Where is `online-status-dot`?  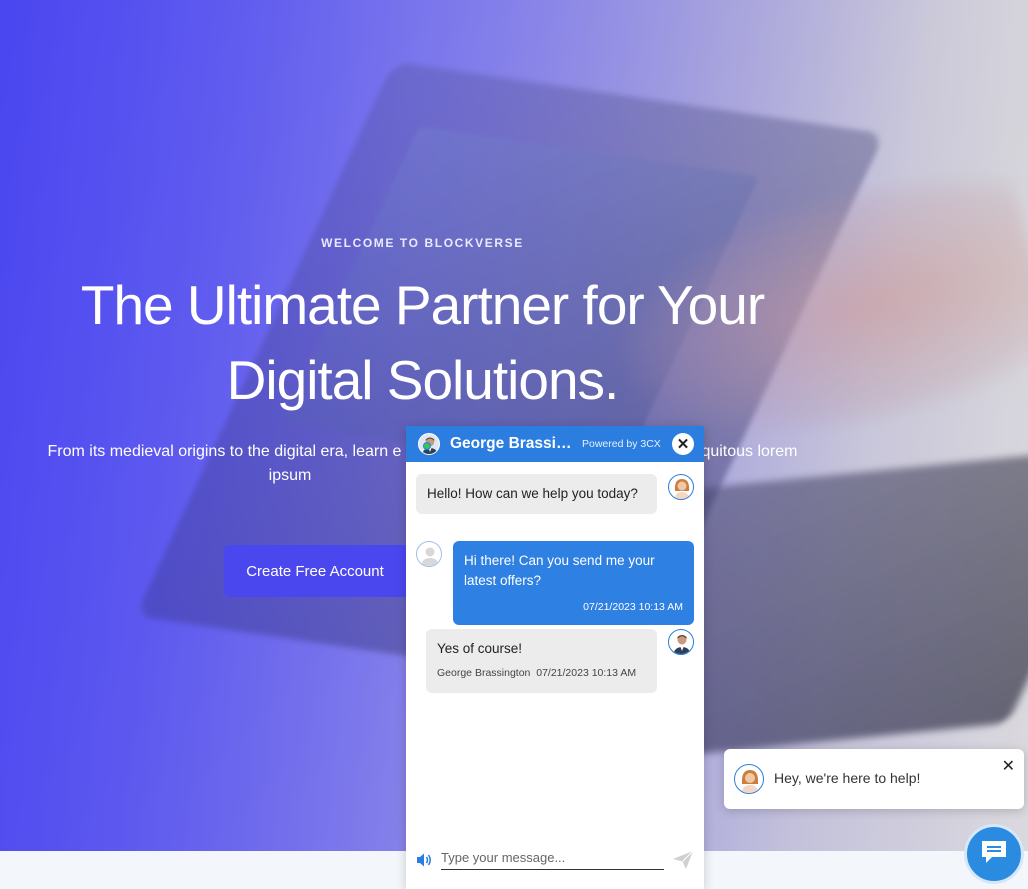 online-status-dot is located at coordinates (427, 446).